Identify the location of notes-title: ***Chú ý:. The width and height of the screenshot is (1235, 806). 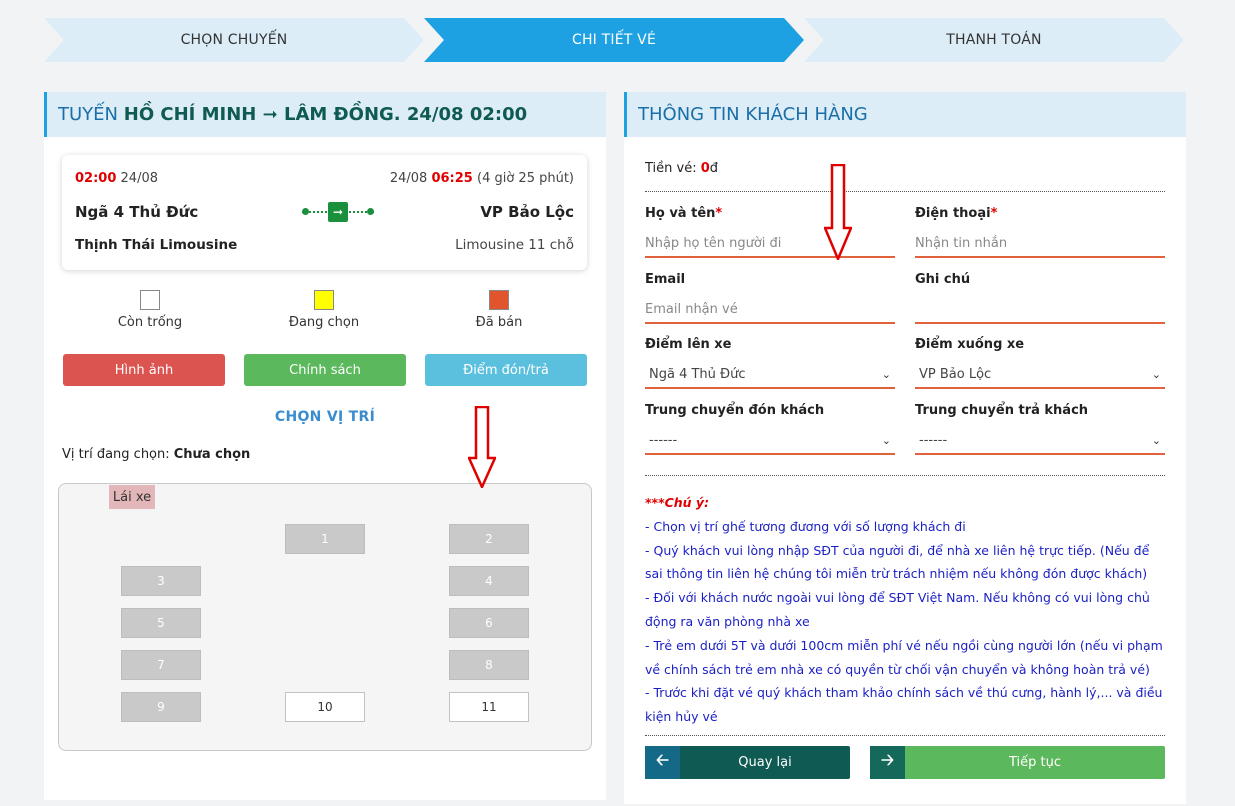
(677, 502).